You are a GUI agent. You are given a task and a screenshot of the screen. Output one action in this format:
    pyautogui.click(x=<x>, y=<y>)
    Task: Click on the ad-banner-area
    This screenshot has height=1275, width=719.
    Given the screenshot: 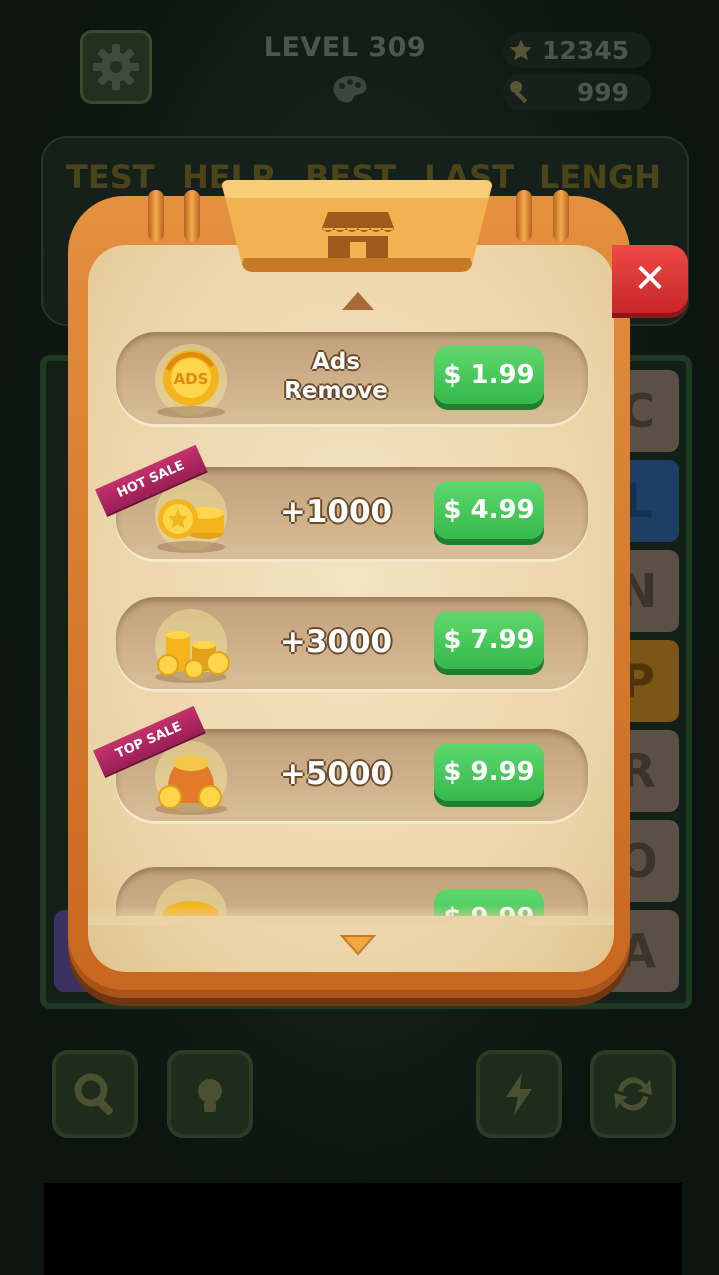 What is the action you would take?
    pyautogui.click(x=363, y=1229)
    